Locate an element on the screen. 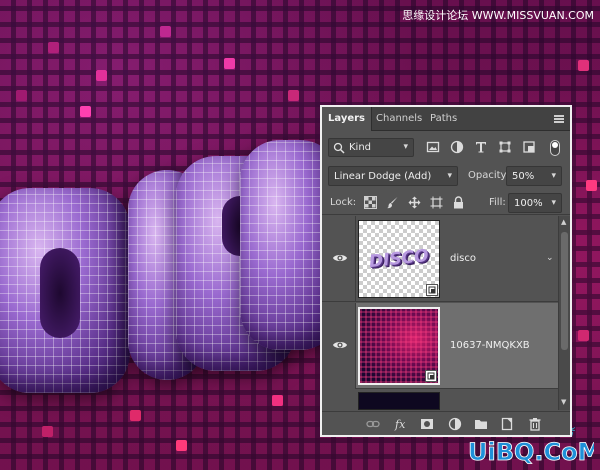 This screenshot has height=470, width=600. svg-text: fx is located at coordinates (400, 424).